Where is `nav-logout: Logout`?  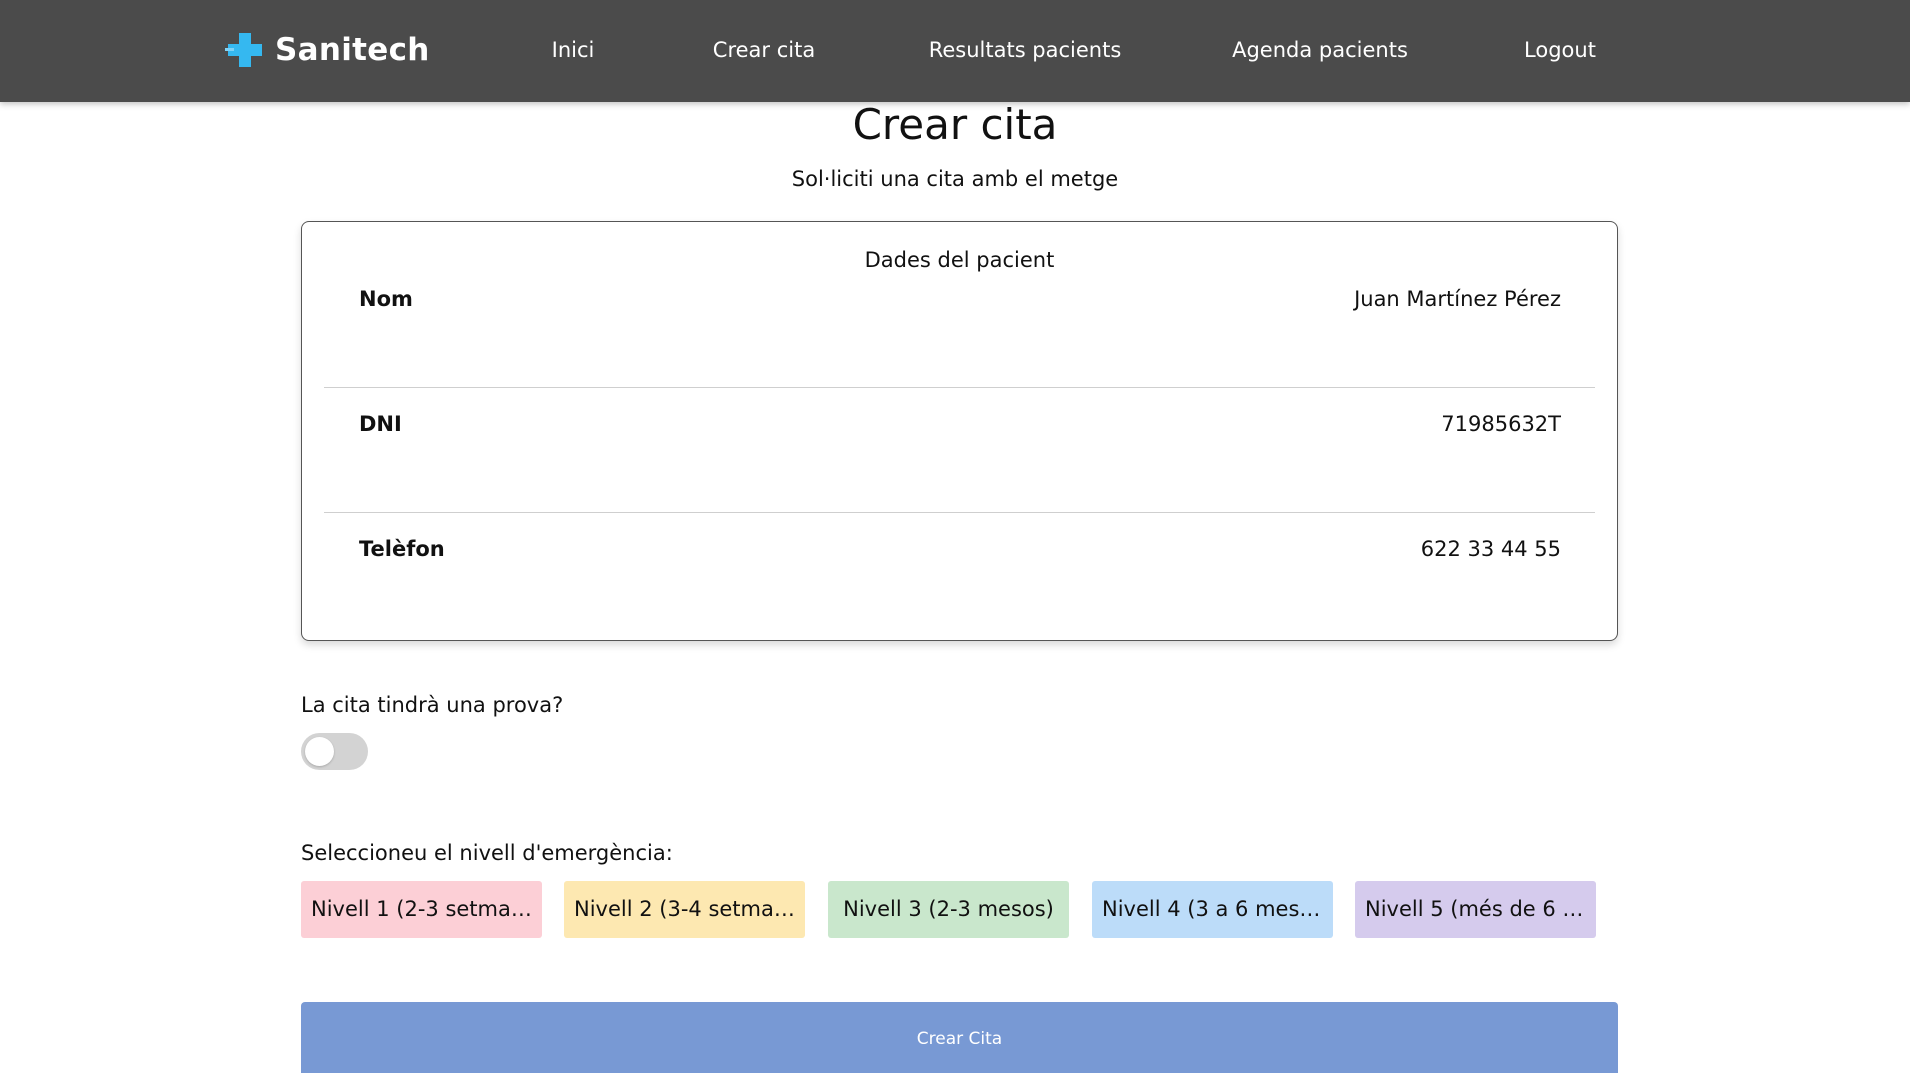 nav-logout: Logout is located at coordinates (1560, 50).